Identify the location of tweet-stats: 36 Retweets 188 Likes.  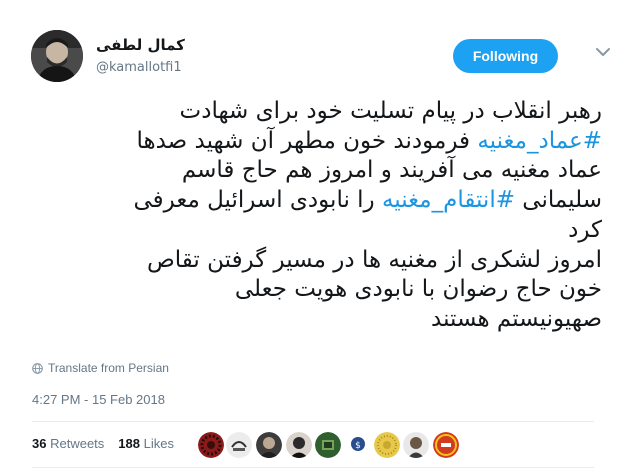
(103, 443).